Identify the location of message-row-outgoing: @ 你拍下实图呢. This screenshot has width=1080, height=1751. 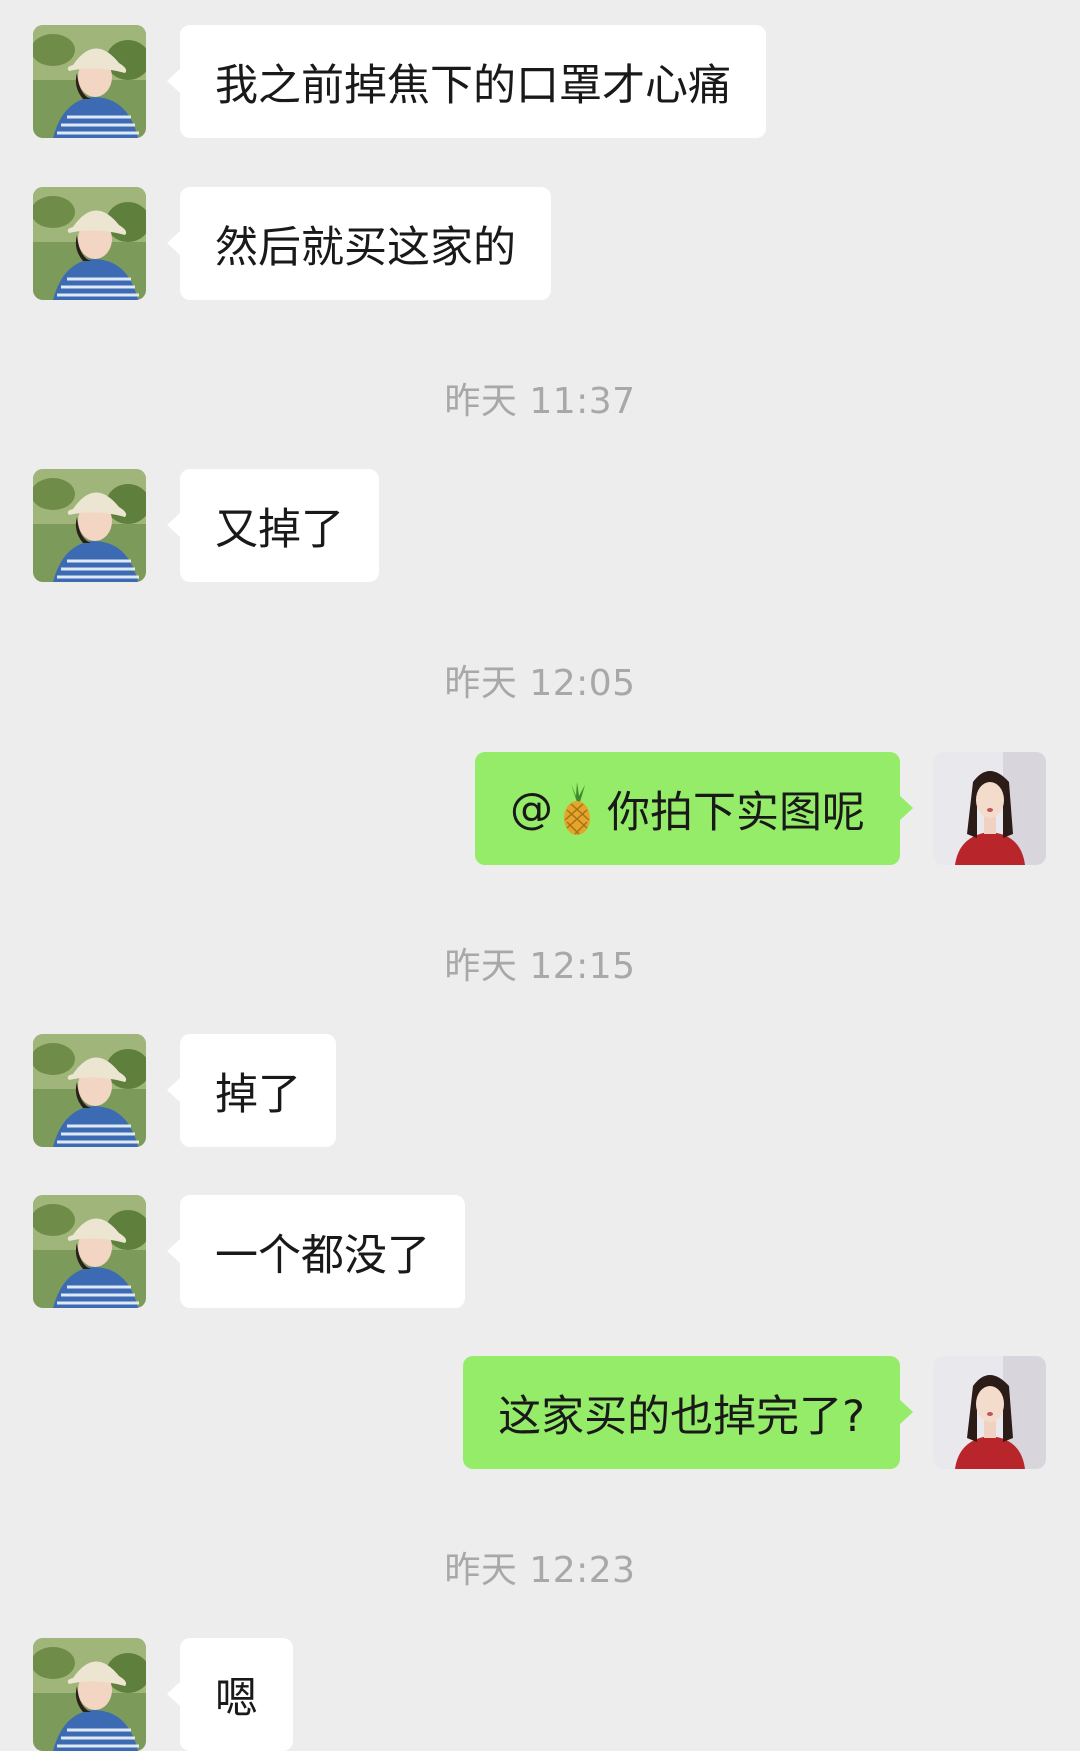
(540, 808).